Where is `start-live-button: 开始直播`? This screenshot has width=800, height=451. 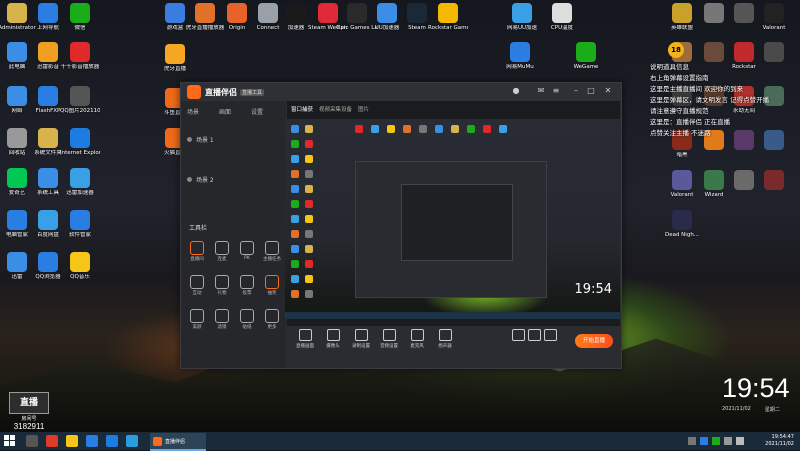
start-live-button: 开始直播 is located at coordinates (594, 341).